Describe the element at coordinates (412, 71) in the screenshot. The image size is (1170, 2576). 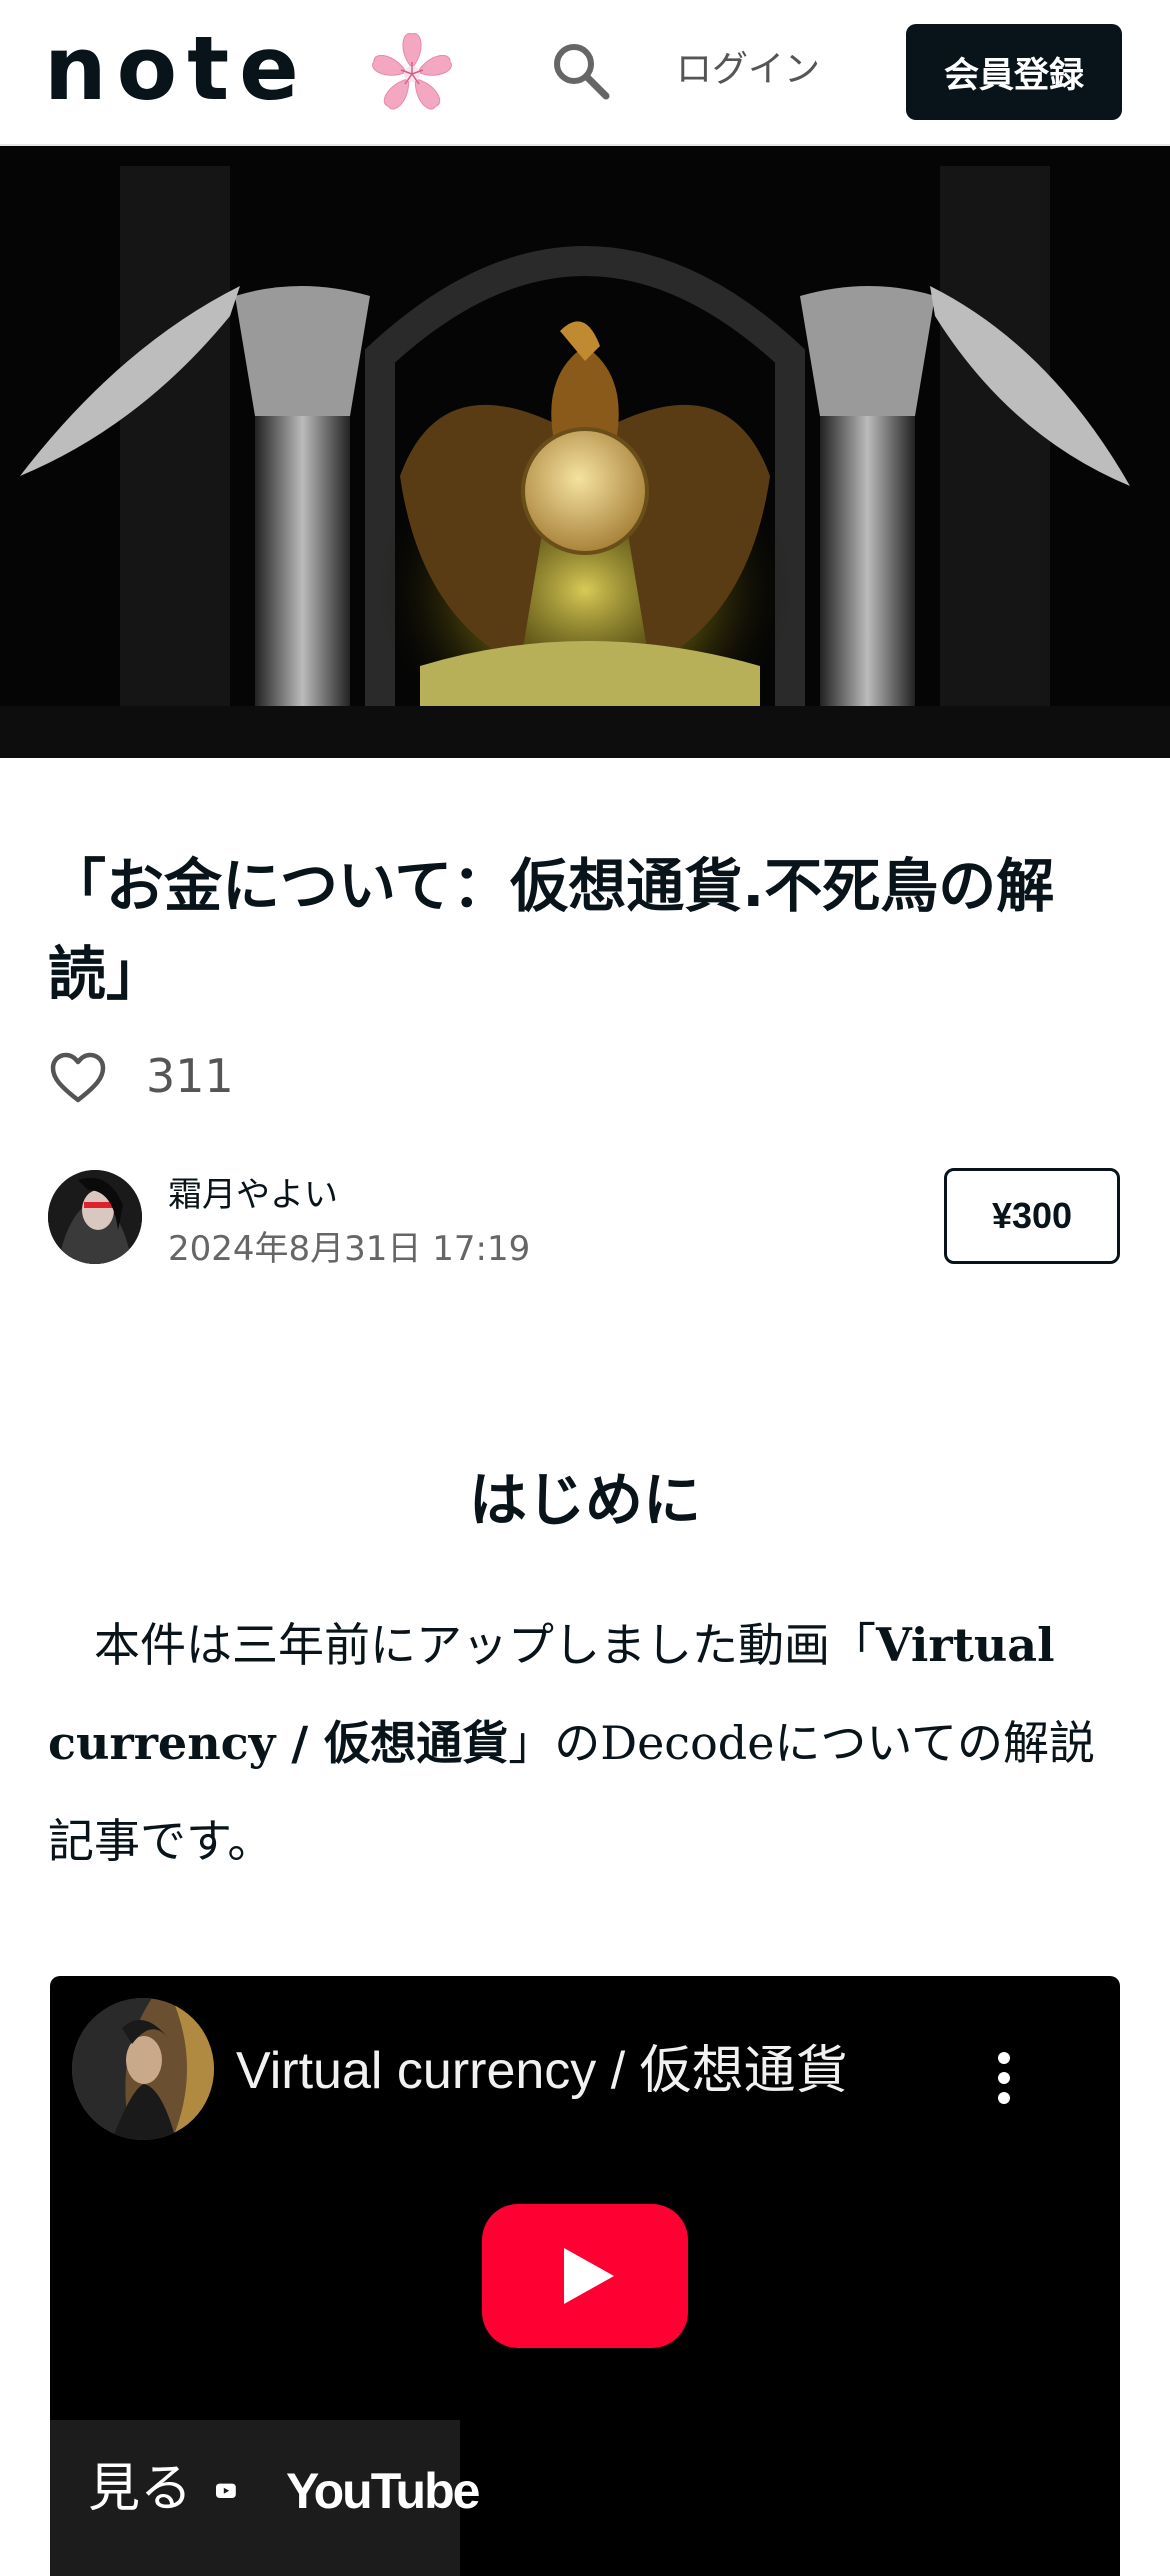
I see `sakura-icon` at that location.